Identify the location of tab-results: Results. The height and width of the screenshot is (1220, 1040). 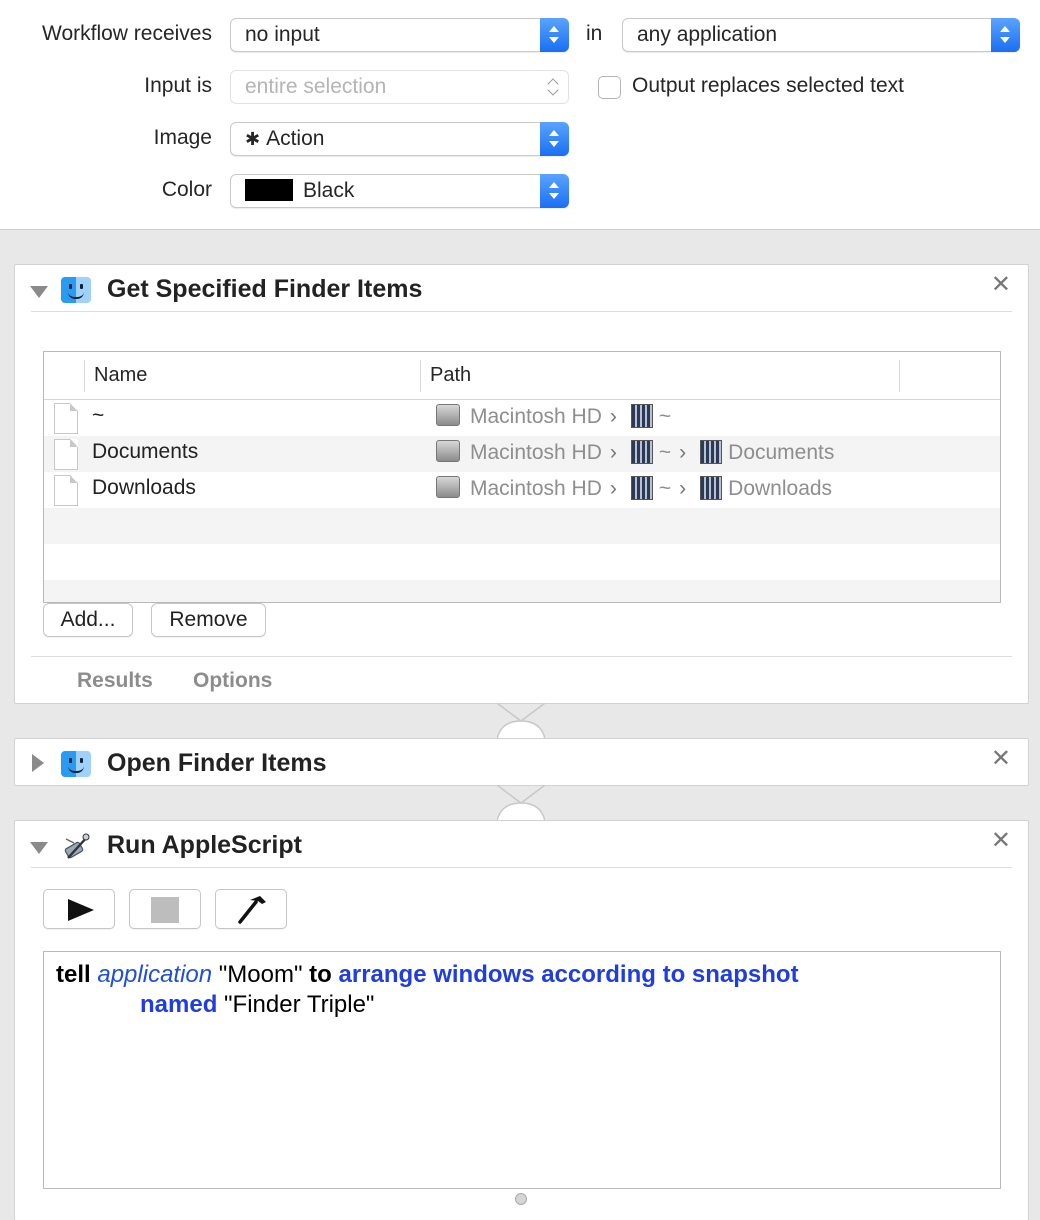
(115, 681).